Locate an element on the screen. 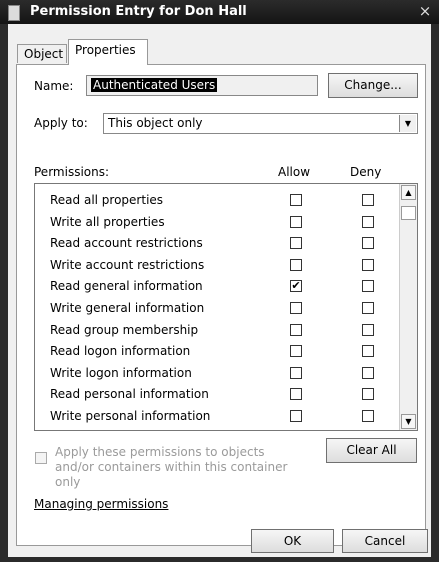 The image size is (439, 562). permission-label: Write account restrictions is located at coordinates (127, 264).